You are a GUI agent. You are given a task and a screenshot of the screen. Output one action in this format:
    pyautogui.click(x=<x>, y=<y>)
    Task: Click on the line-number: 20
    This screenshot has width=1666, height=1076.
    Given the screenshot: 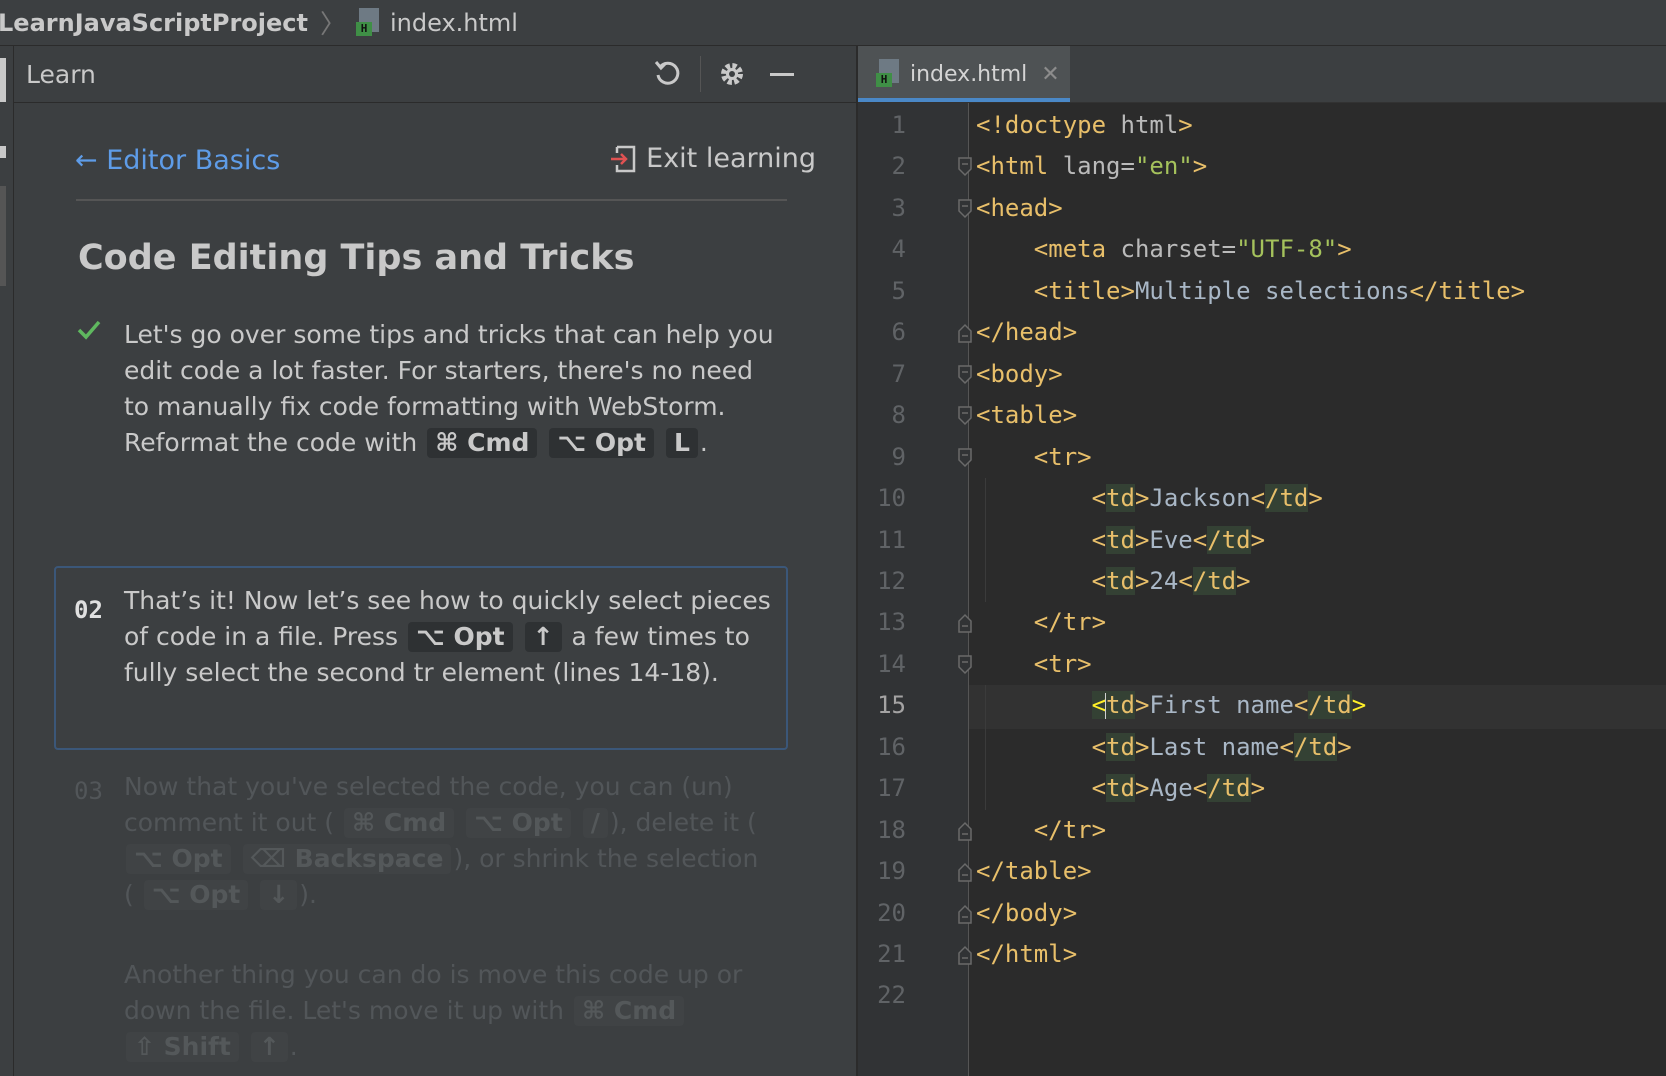 What is the action you would take?
    pyautogui.click(x=891, y=912)
    